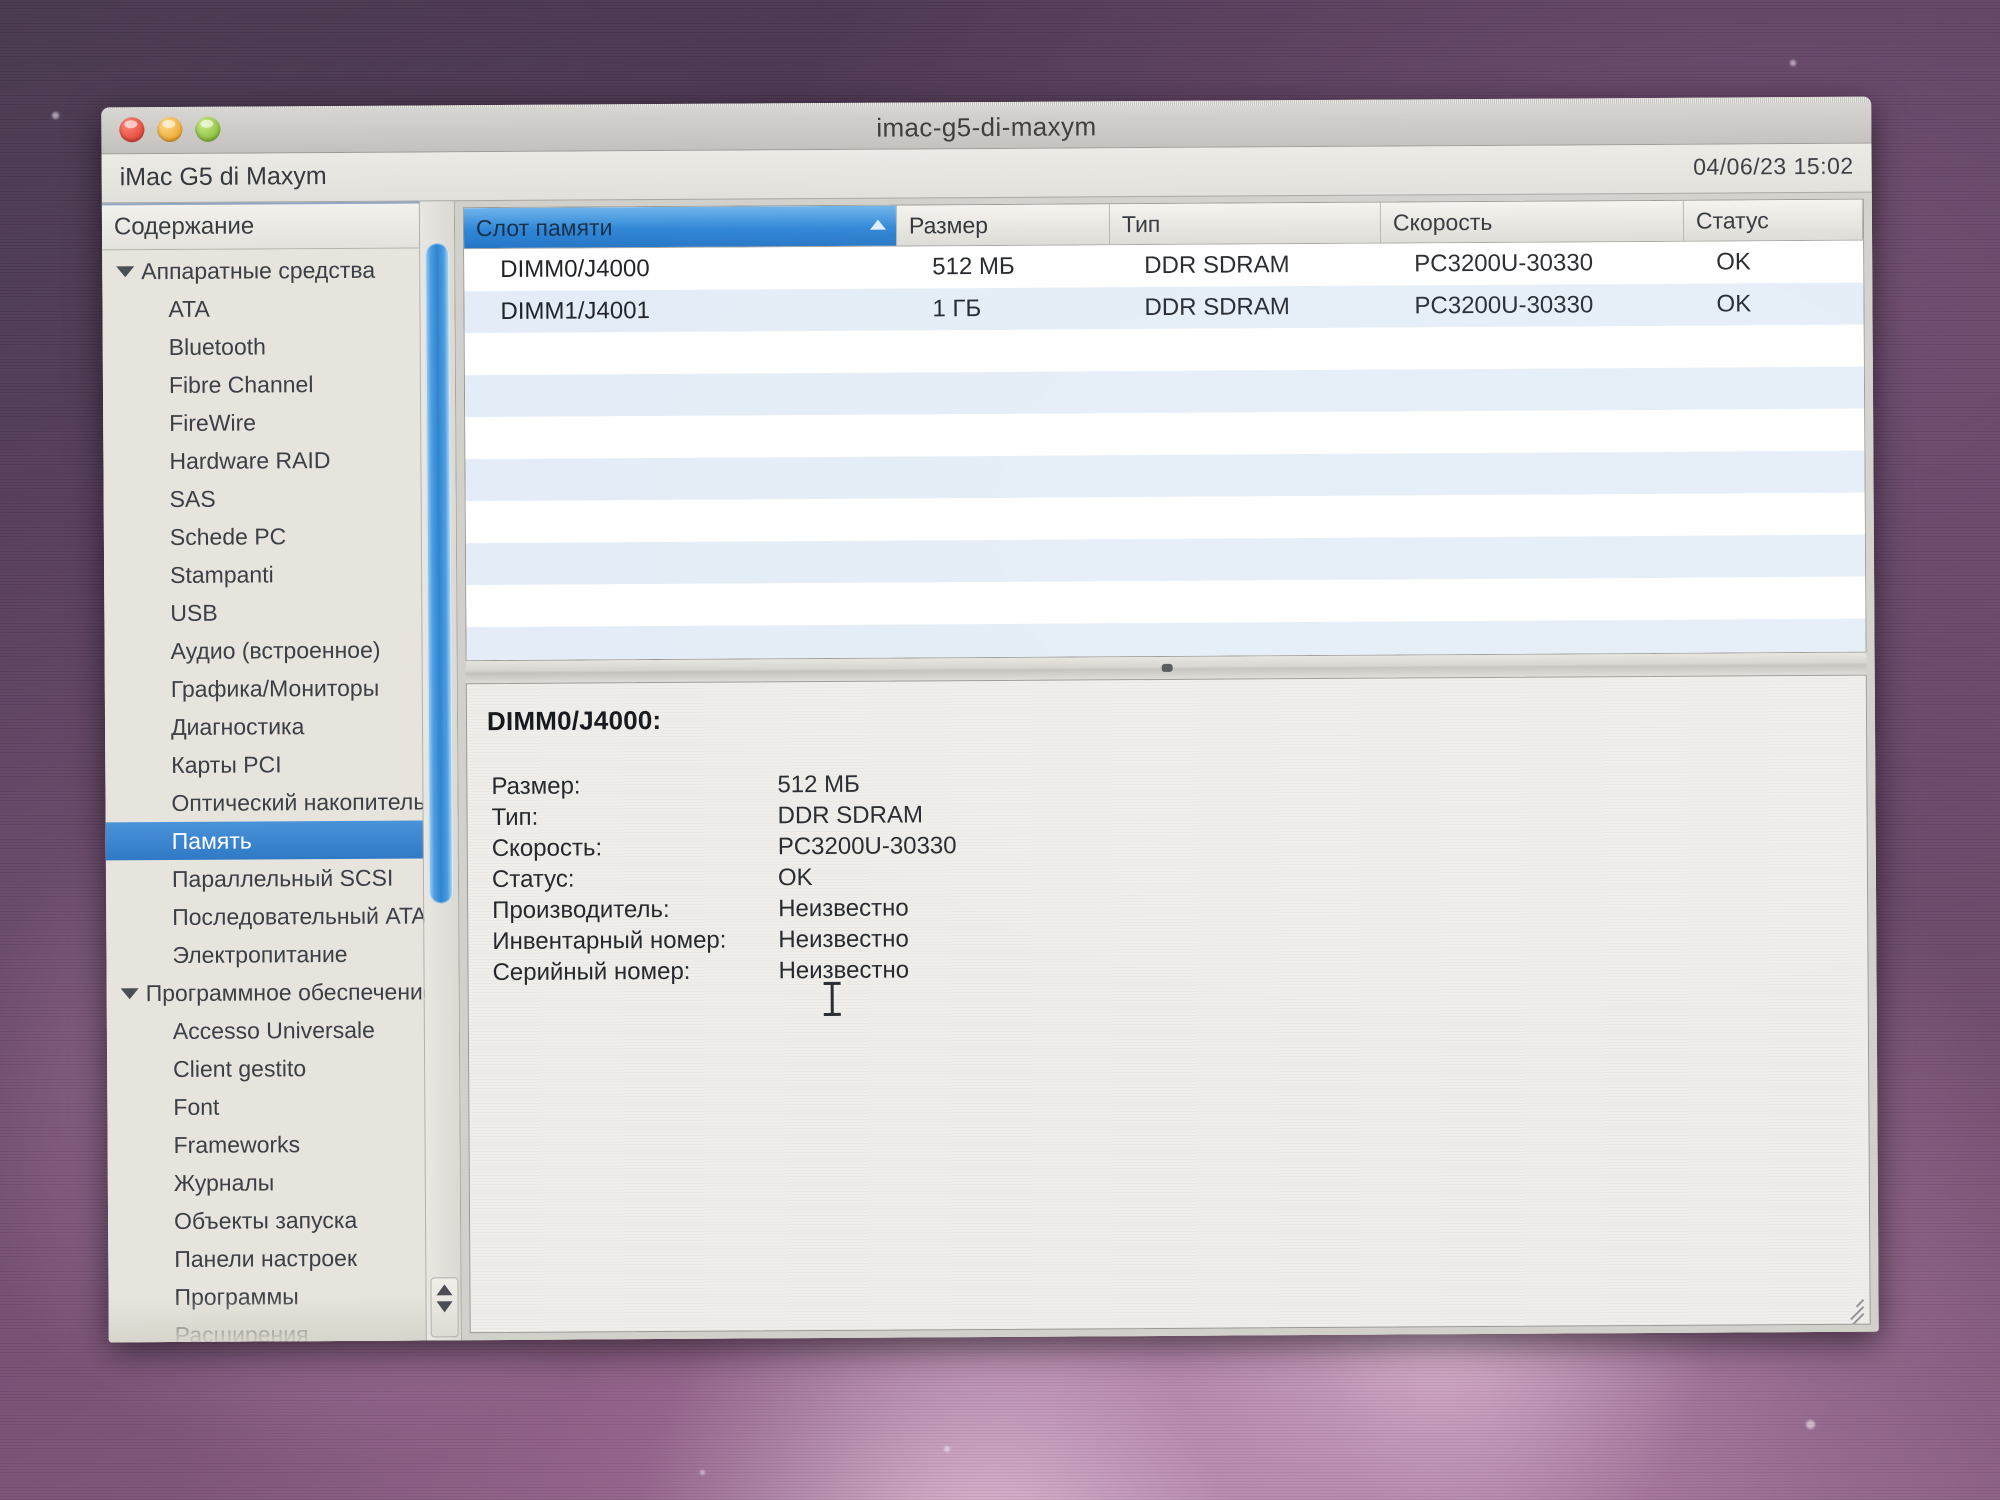 The height and width of the screenshot is (1500, 2000). Describe the element at coordinates (1217, 265) in the screenshot. I see `table-cell: DDR SDRAM` at that location.